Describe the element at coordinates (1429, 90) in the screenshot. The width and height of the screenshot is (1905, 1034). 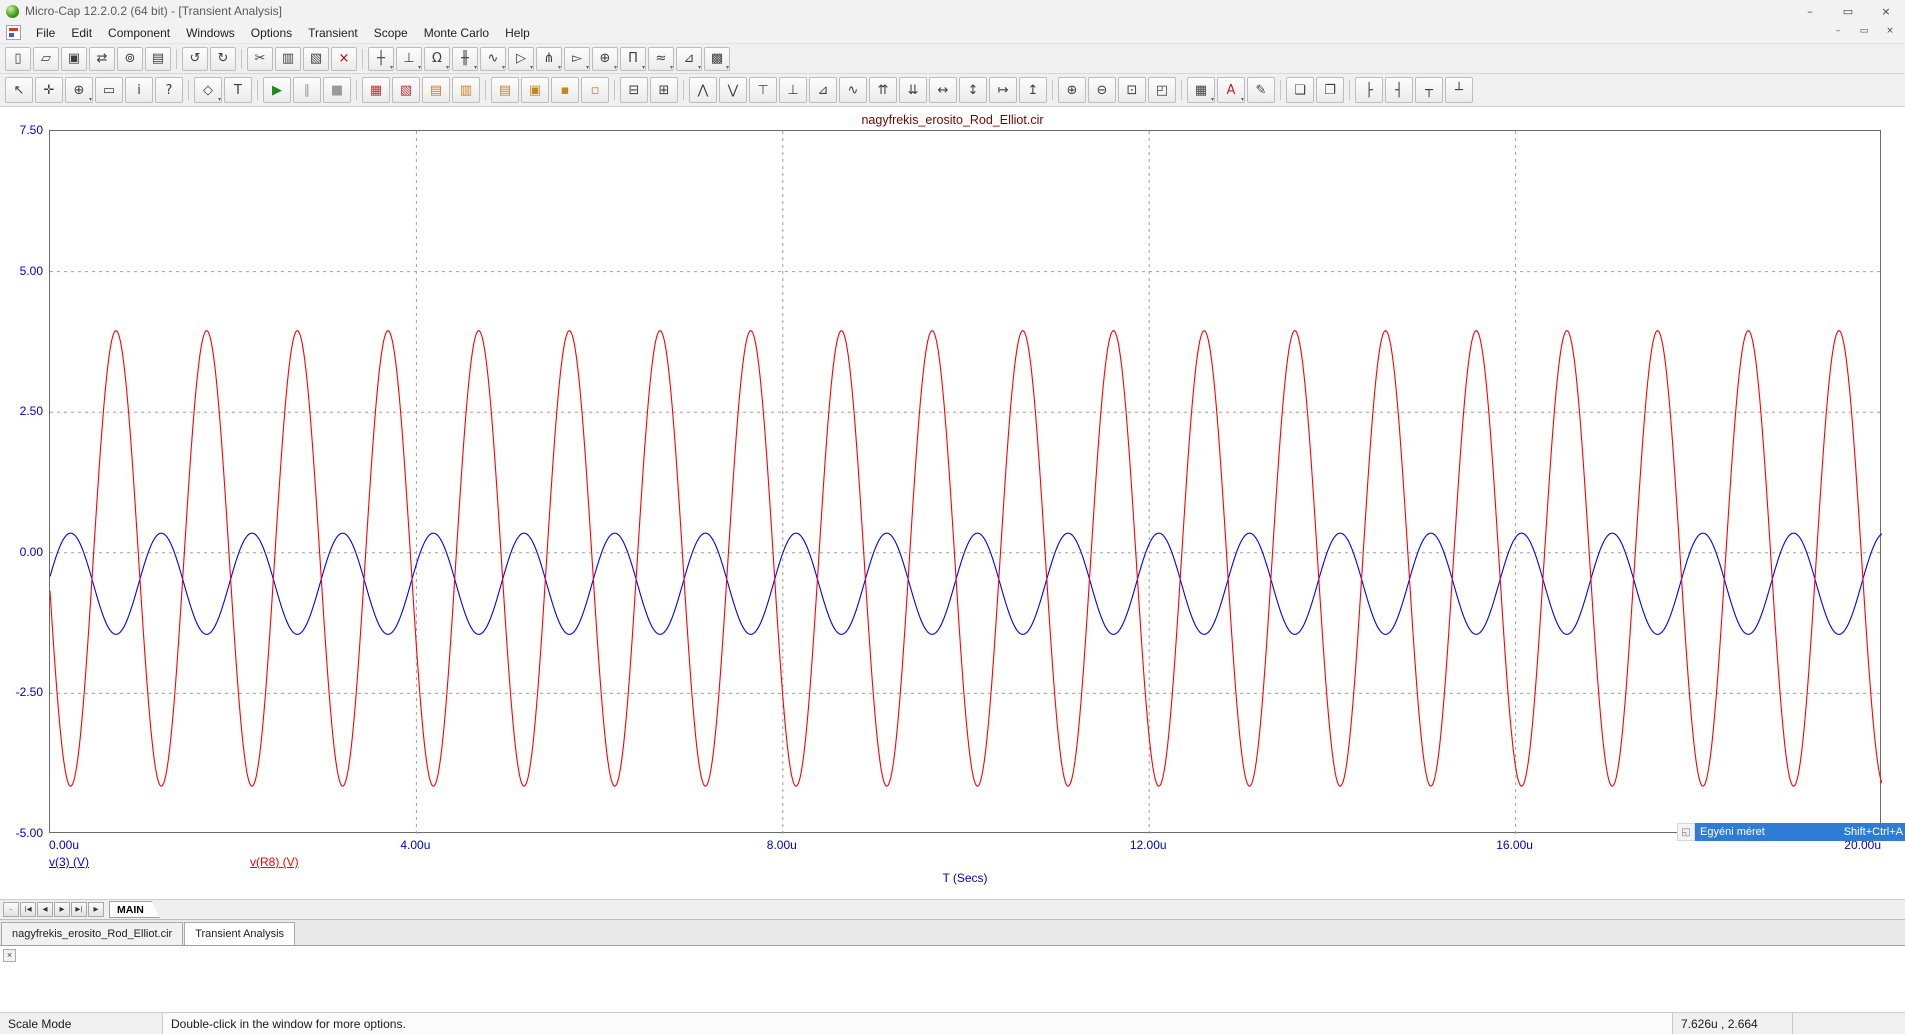
I see `align-top-button: ┬` at that location.